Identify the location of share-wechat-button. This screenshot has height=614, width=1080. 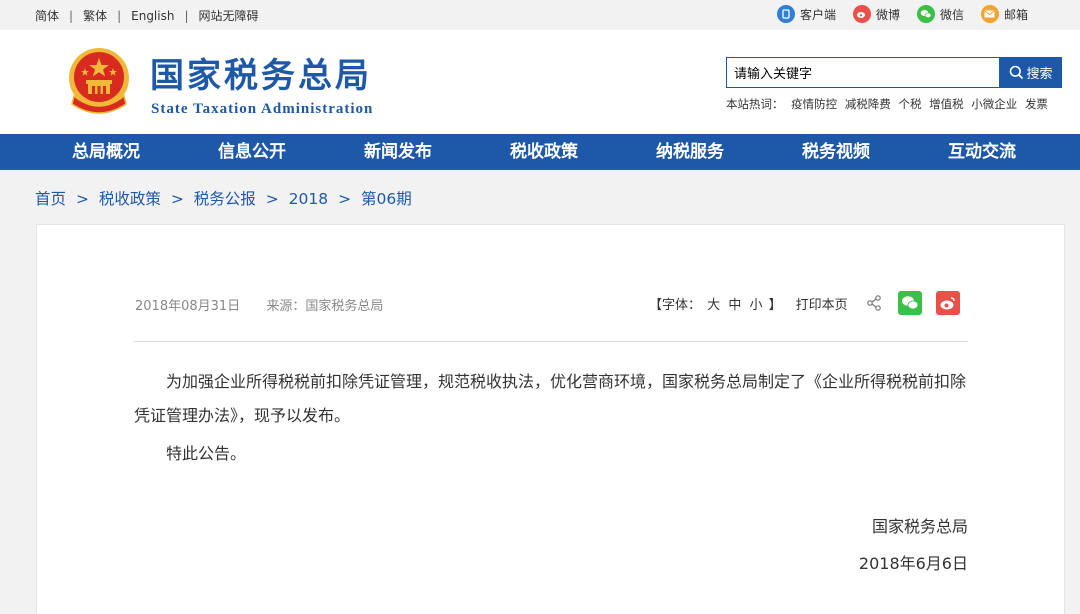
(909, 303).